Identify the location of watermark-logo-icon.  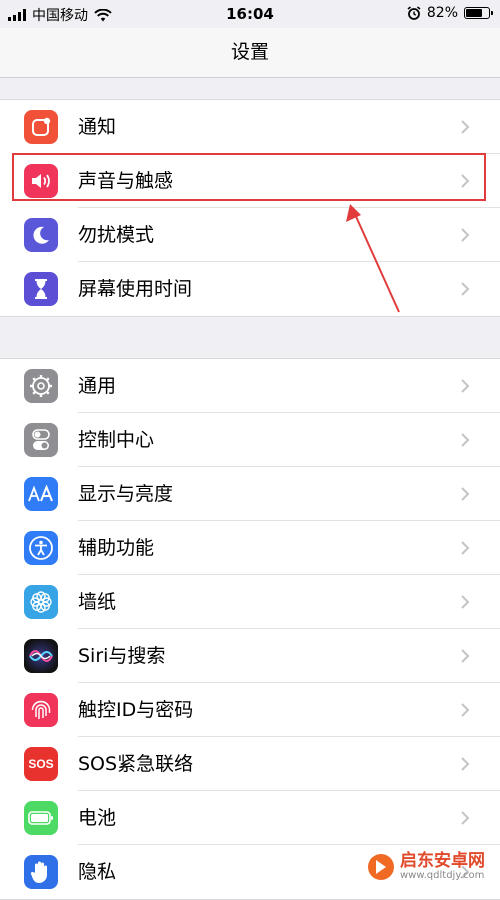
(381, 867).